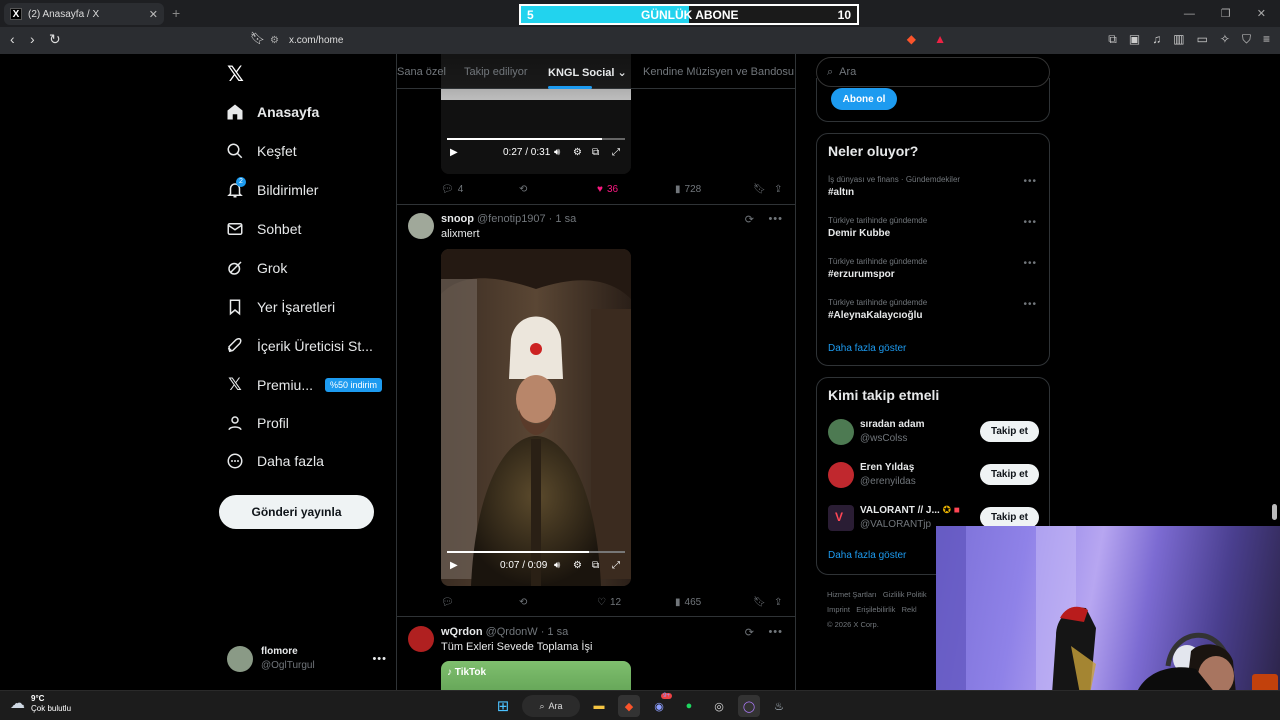  I want to click on tweet-video: ▶ 0:07 / 0:09 🔊︎ ⚙ ⧉ ⤢, so click(536, 417).